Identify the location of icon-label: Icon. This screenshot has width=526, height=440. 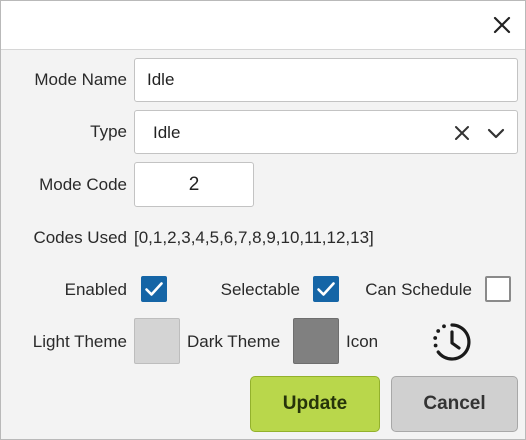
(362, 341).